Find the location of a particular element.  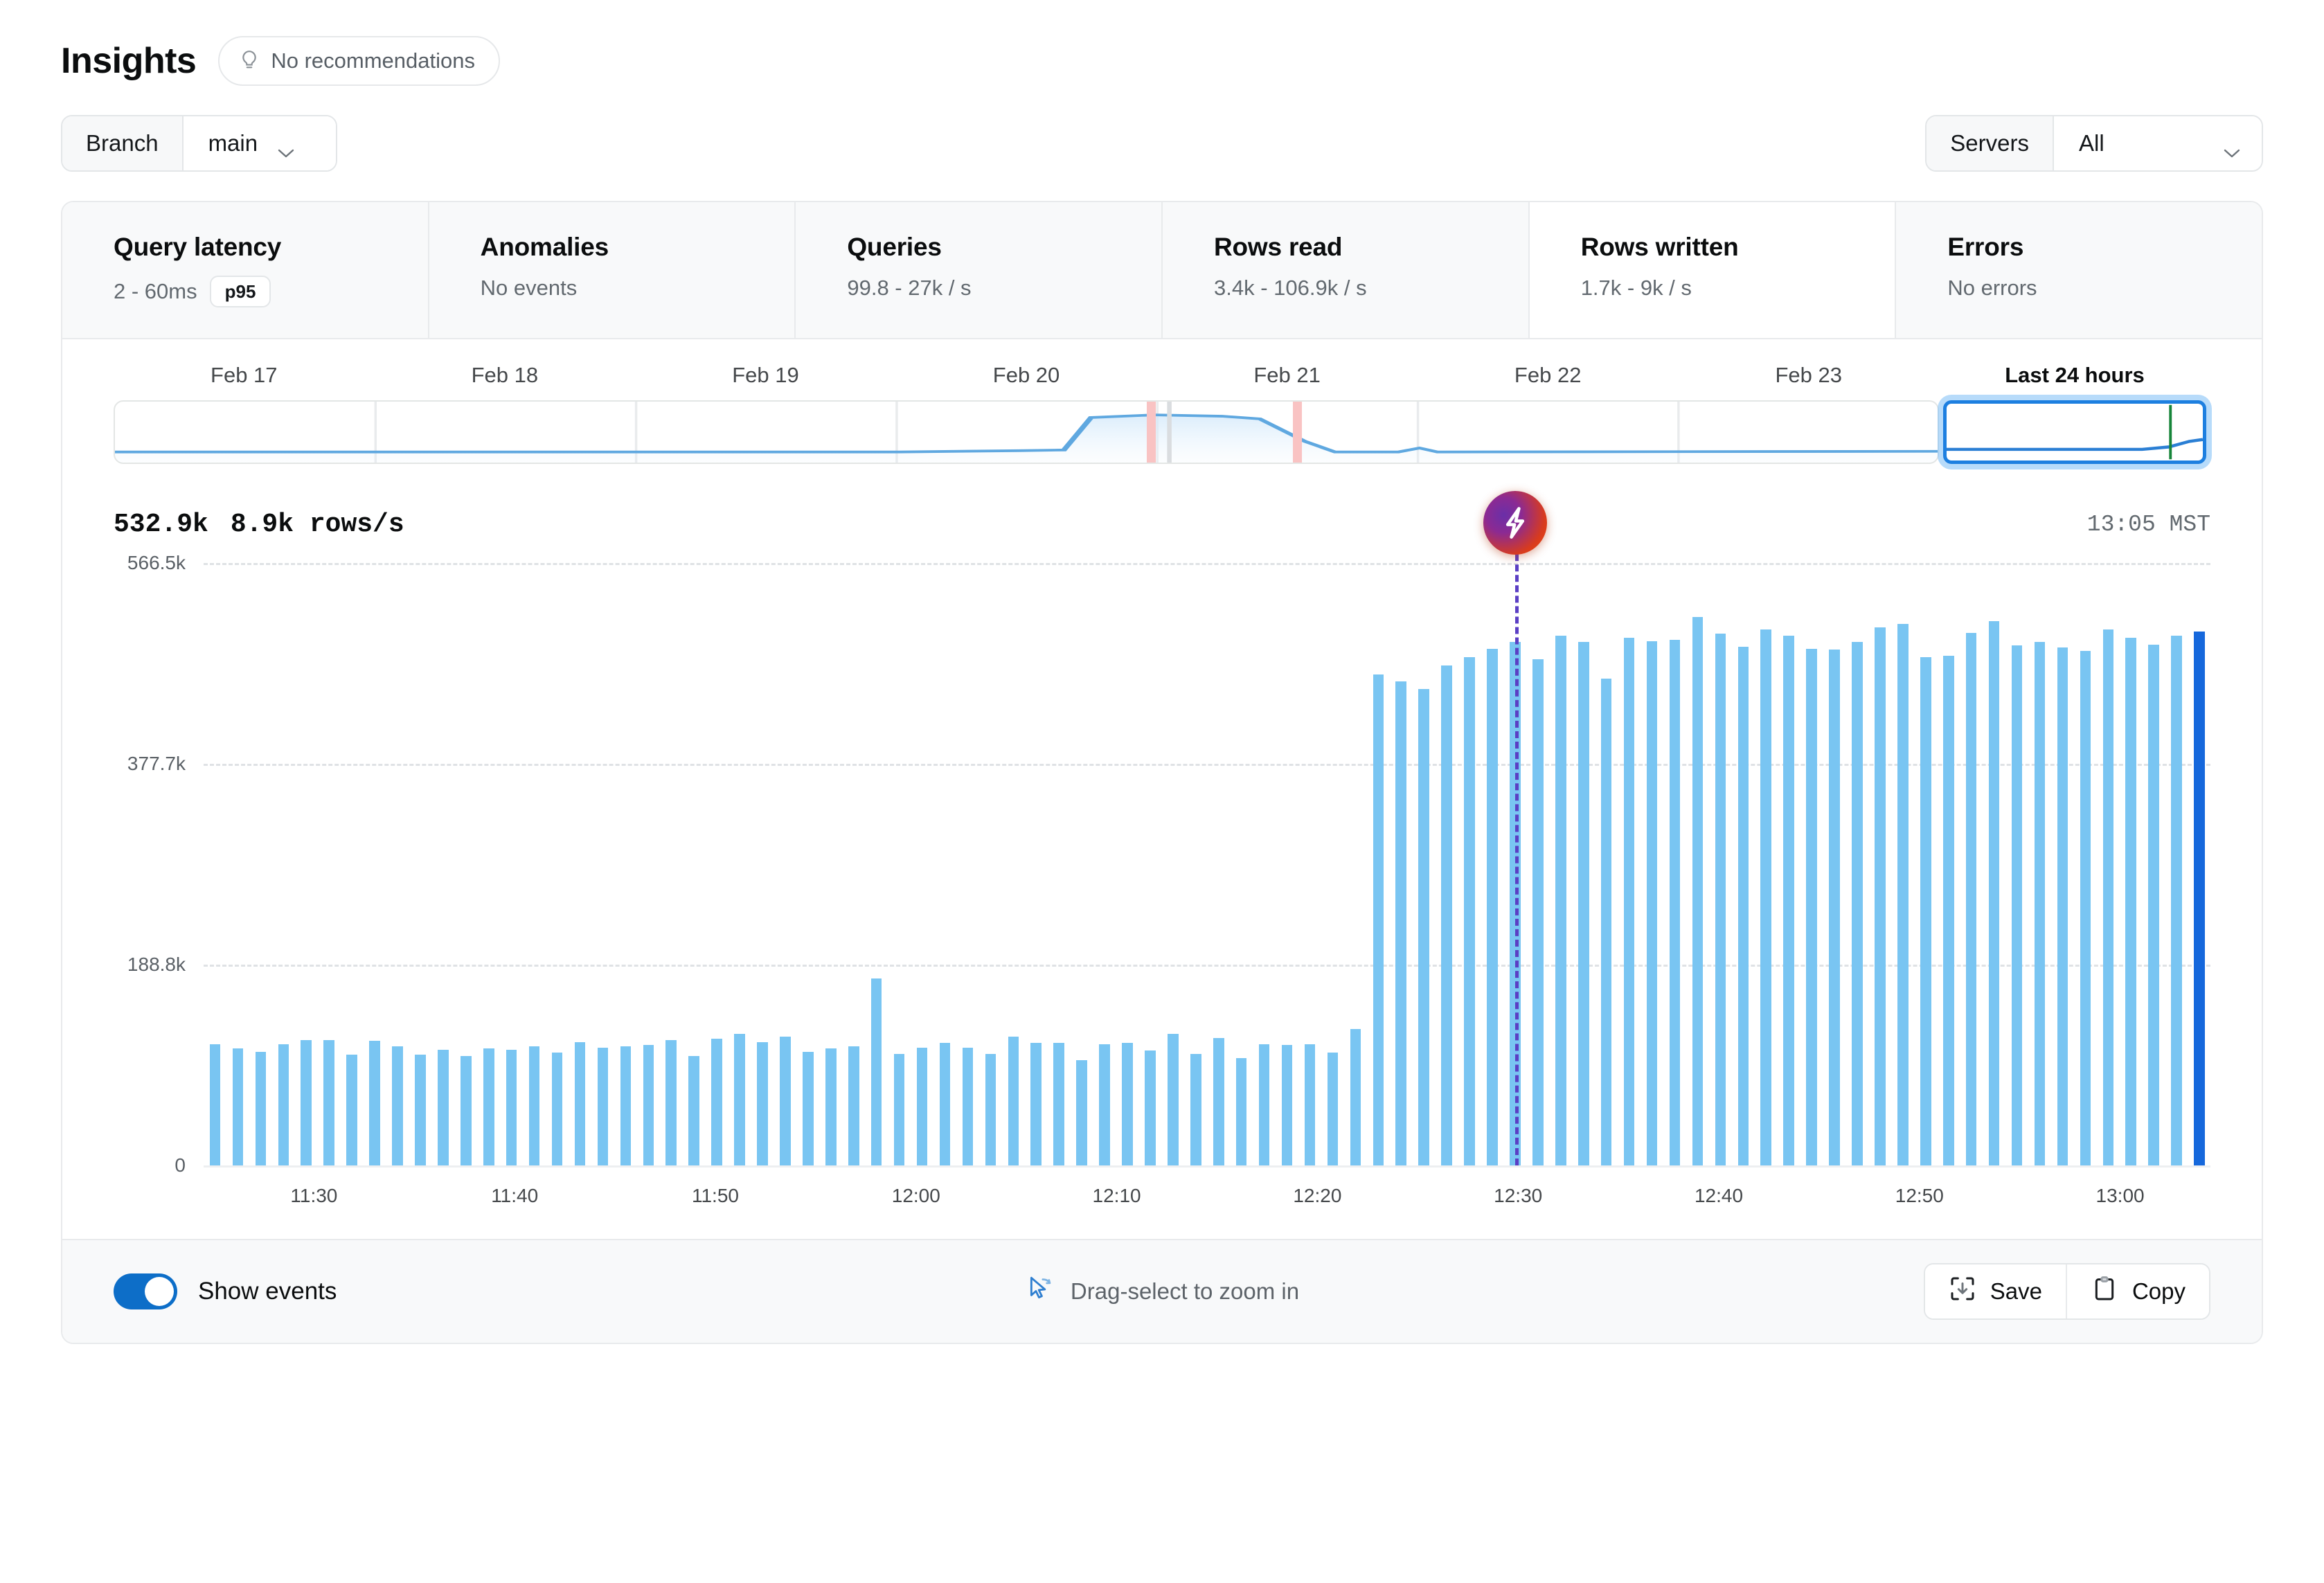

servers-selector: Servers All is located at coordinates (2094, 143).